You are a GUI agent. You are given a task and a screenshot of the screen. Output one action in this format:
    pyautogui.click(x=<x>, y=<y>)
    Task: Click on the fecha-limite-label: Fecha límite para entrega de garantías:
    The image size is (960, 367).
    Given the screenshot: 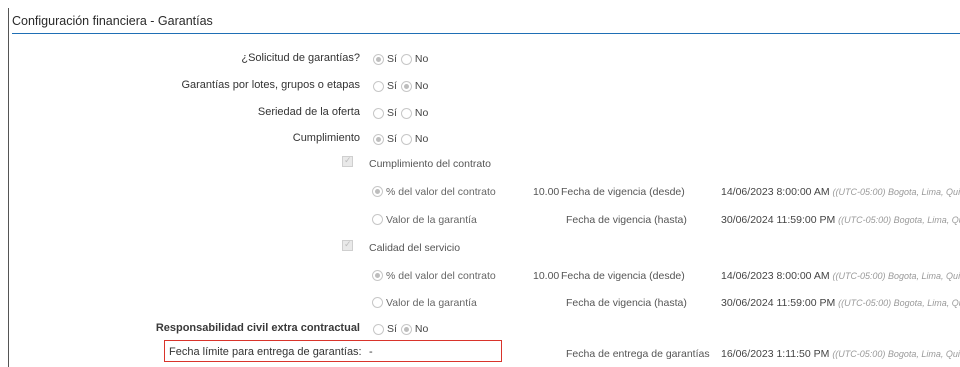 What is the action you would take?
    pyautogui.click(x=265, y=352)
    